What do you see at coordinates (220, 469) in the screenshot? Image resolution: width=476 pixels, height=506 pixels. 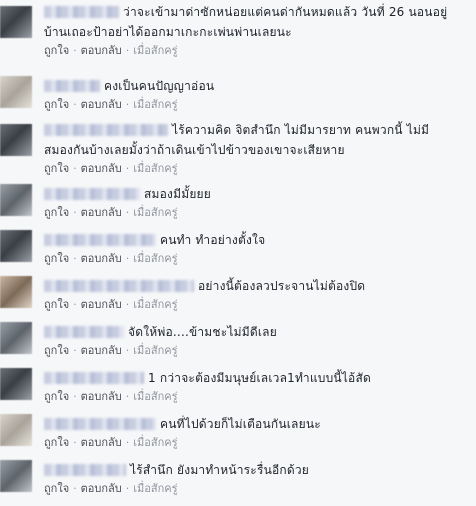 I see `comment-text: ไร้สำนึก ยังมาทำหน้าระรื่นอีกด้วย` at bounding box center [220, 469].